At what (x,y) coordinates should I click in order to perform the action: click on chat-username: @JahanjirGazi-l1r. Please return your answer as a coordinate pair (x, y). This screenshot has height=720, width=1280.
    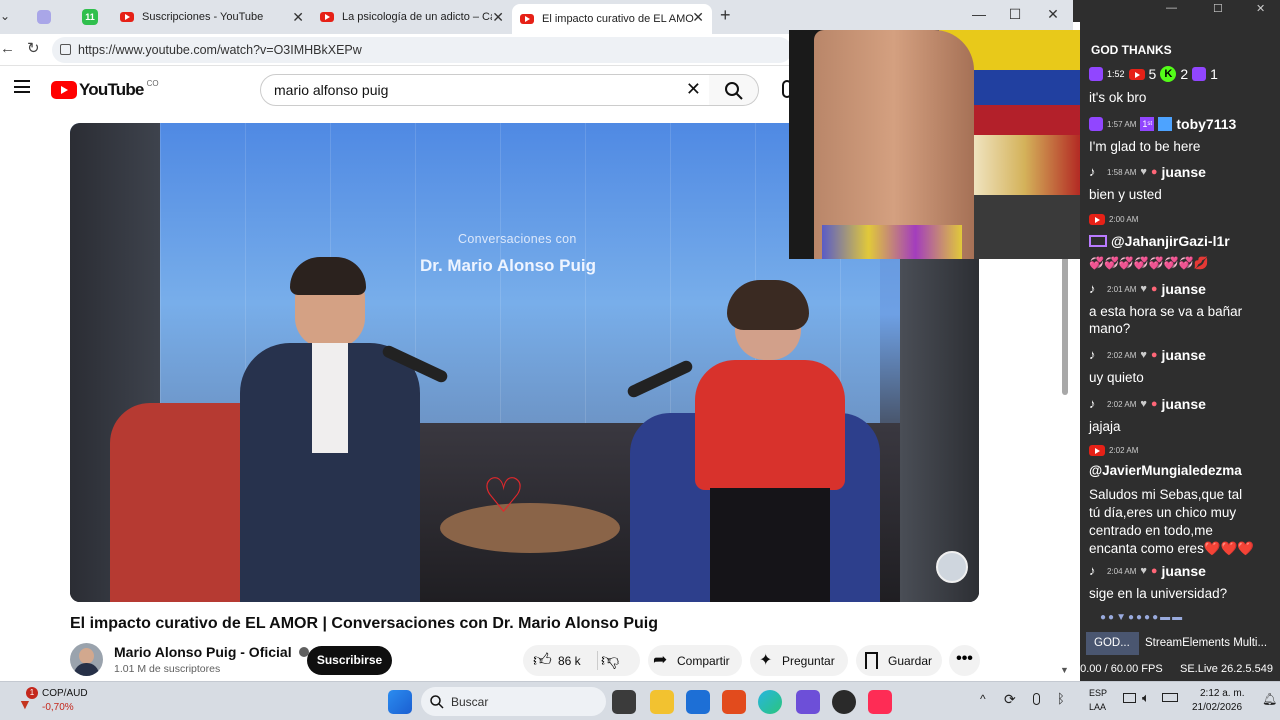
    Looking at the image, I should click on (1170, 241).